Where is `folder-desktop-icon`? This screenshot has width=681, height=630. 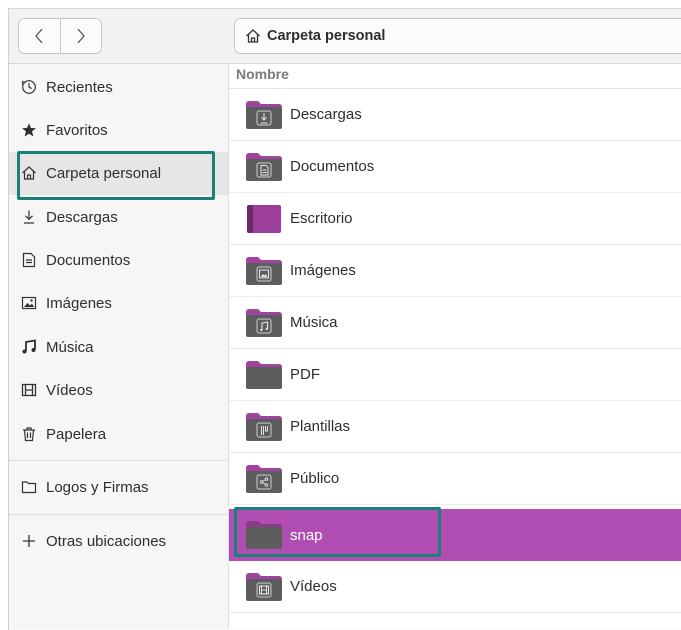
folder-desktop-icon is located at coordinates (264, 219).